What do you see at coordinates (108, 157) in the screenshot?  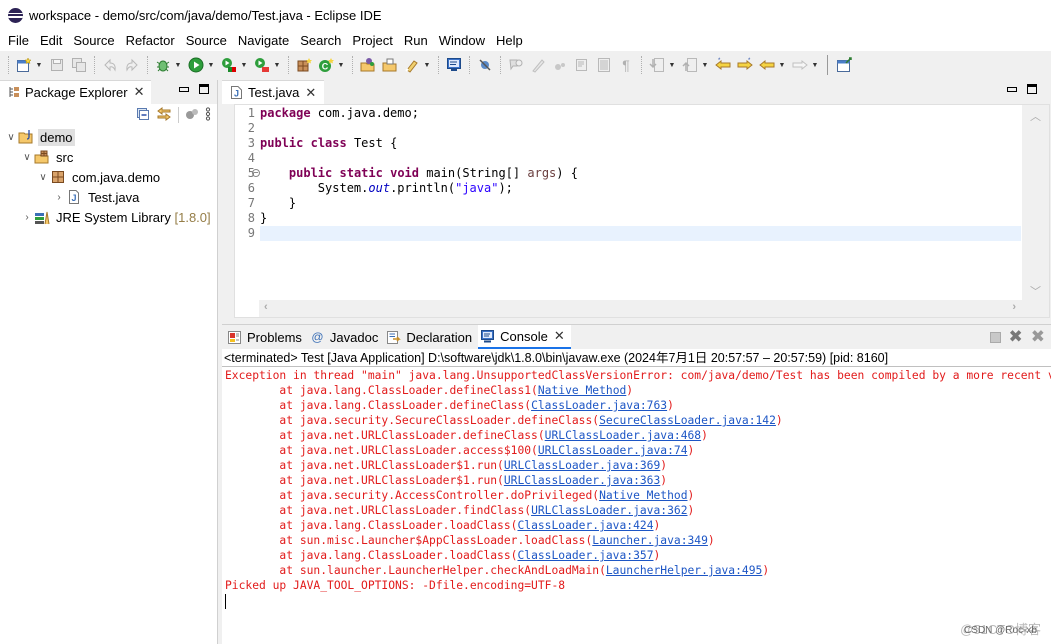 I see `tree-item-src: ∨ src` at bounding box center [108, 157].